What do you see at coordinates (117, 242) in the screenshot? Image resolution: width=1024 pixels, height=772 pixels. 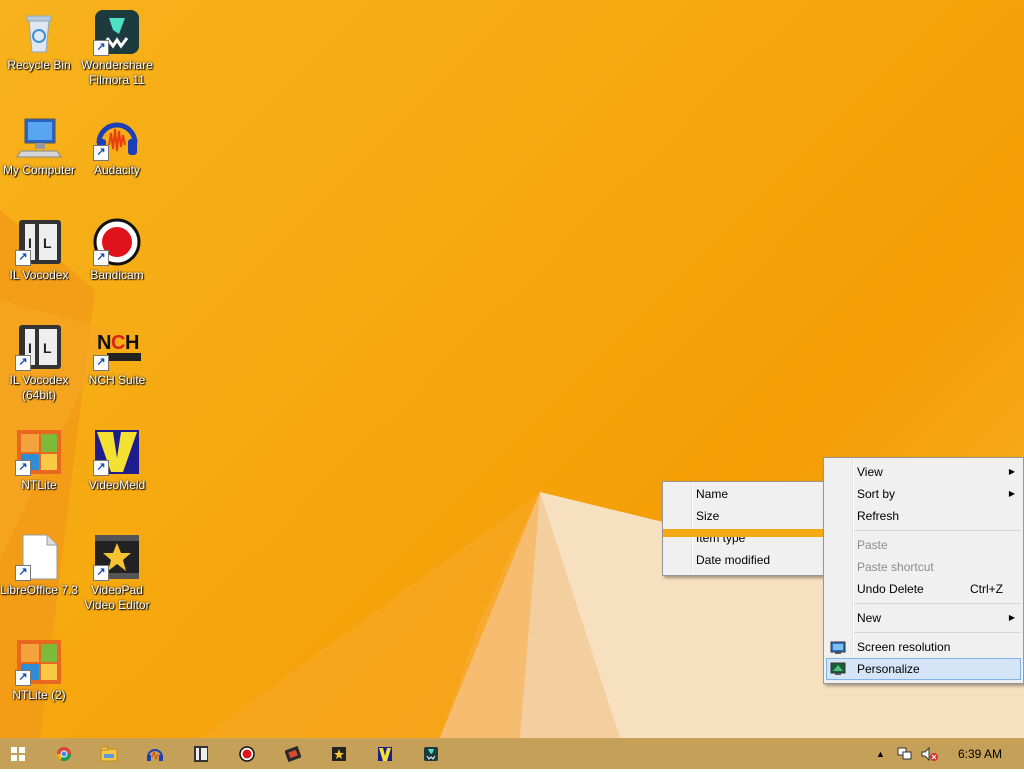 I see `bandicam-icon: ↗` at bounding box center [117, 242].